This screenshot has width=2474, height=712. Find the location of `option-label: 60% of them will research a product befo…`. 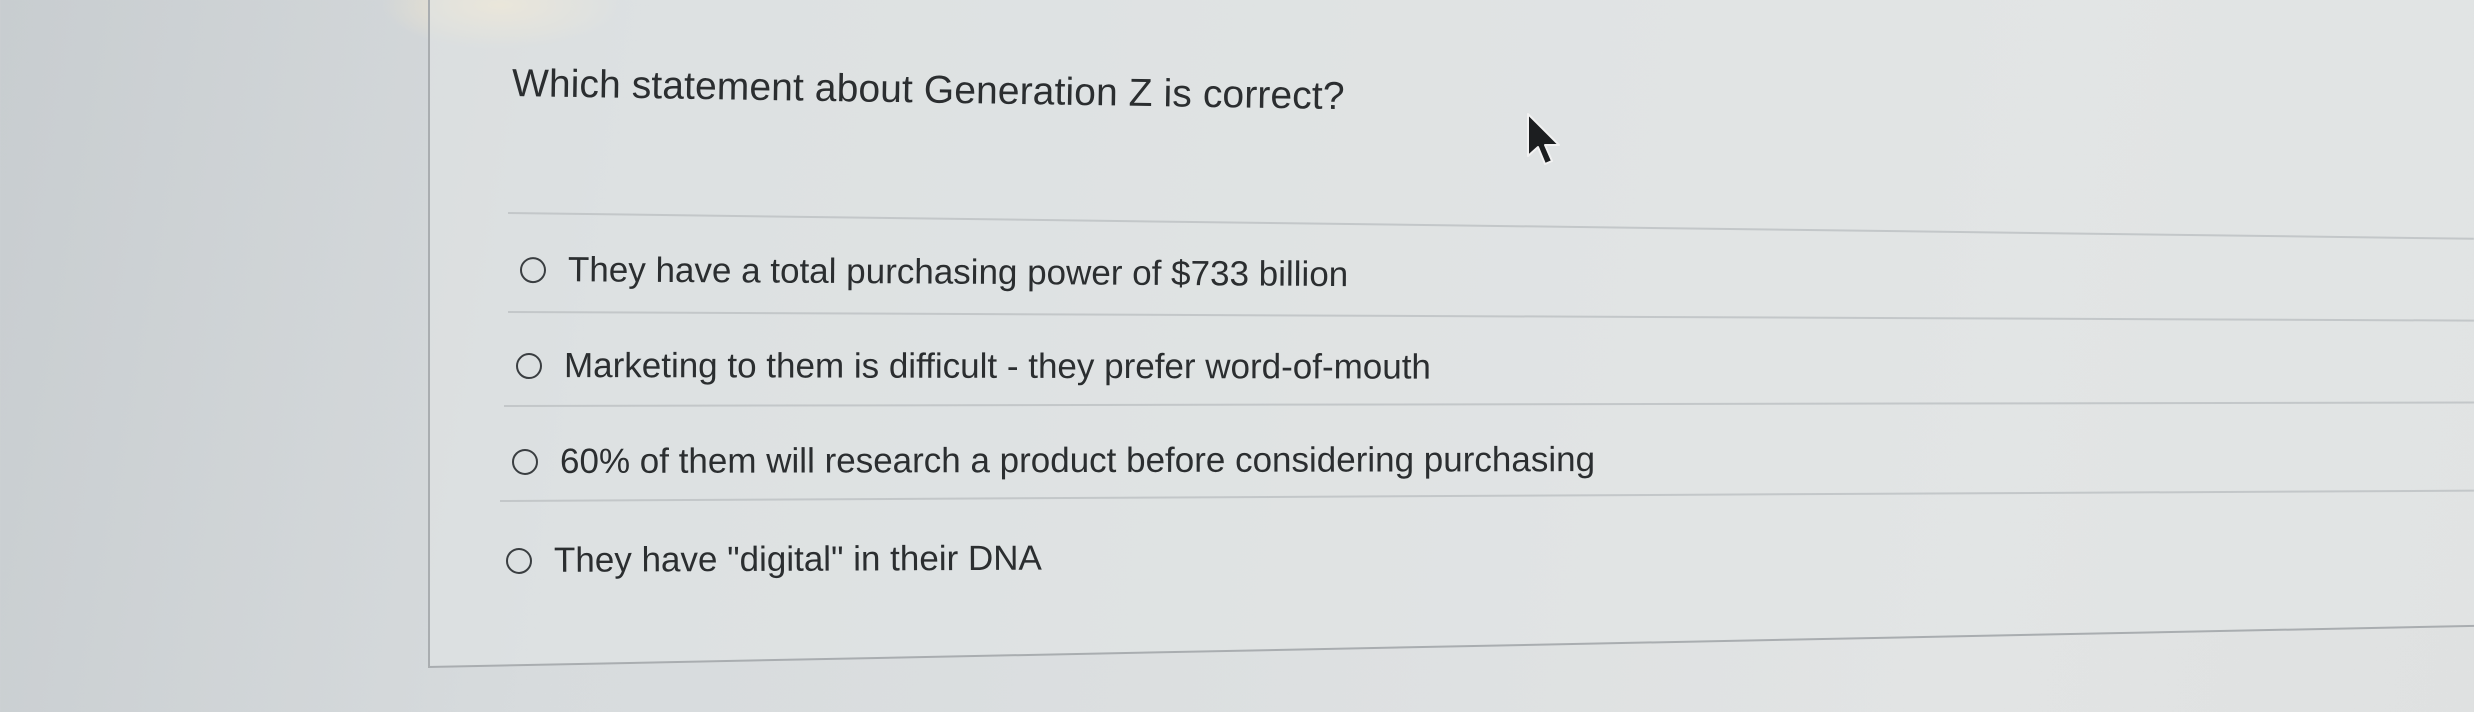

option-label: 60% of them will research a product befo… is located at coordinates (1077, 460).